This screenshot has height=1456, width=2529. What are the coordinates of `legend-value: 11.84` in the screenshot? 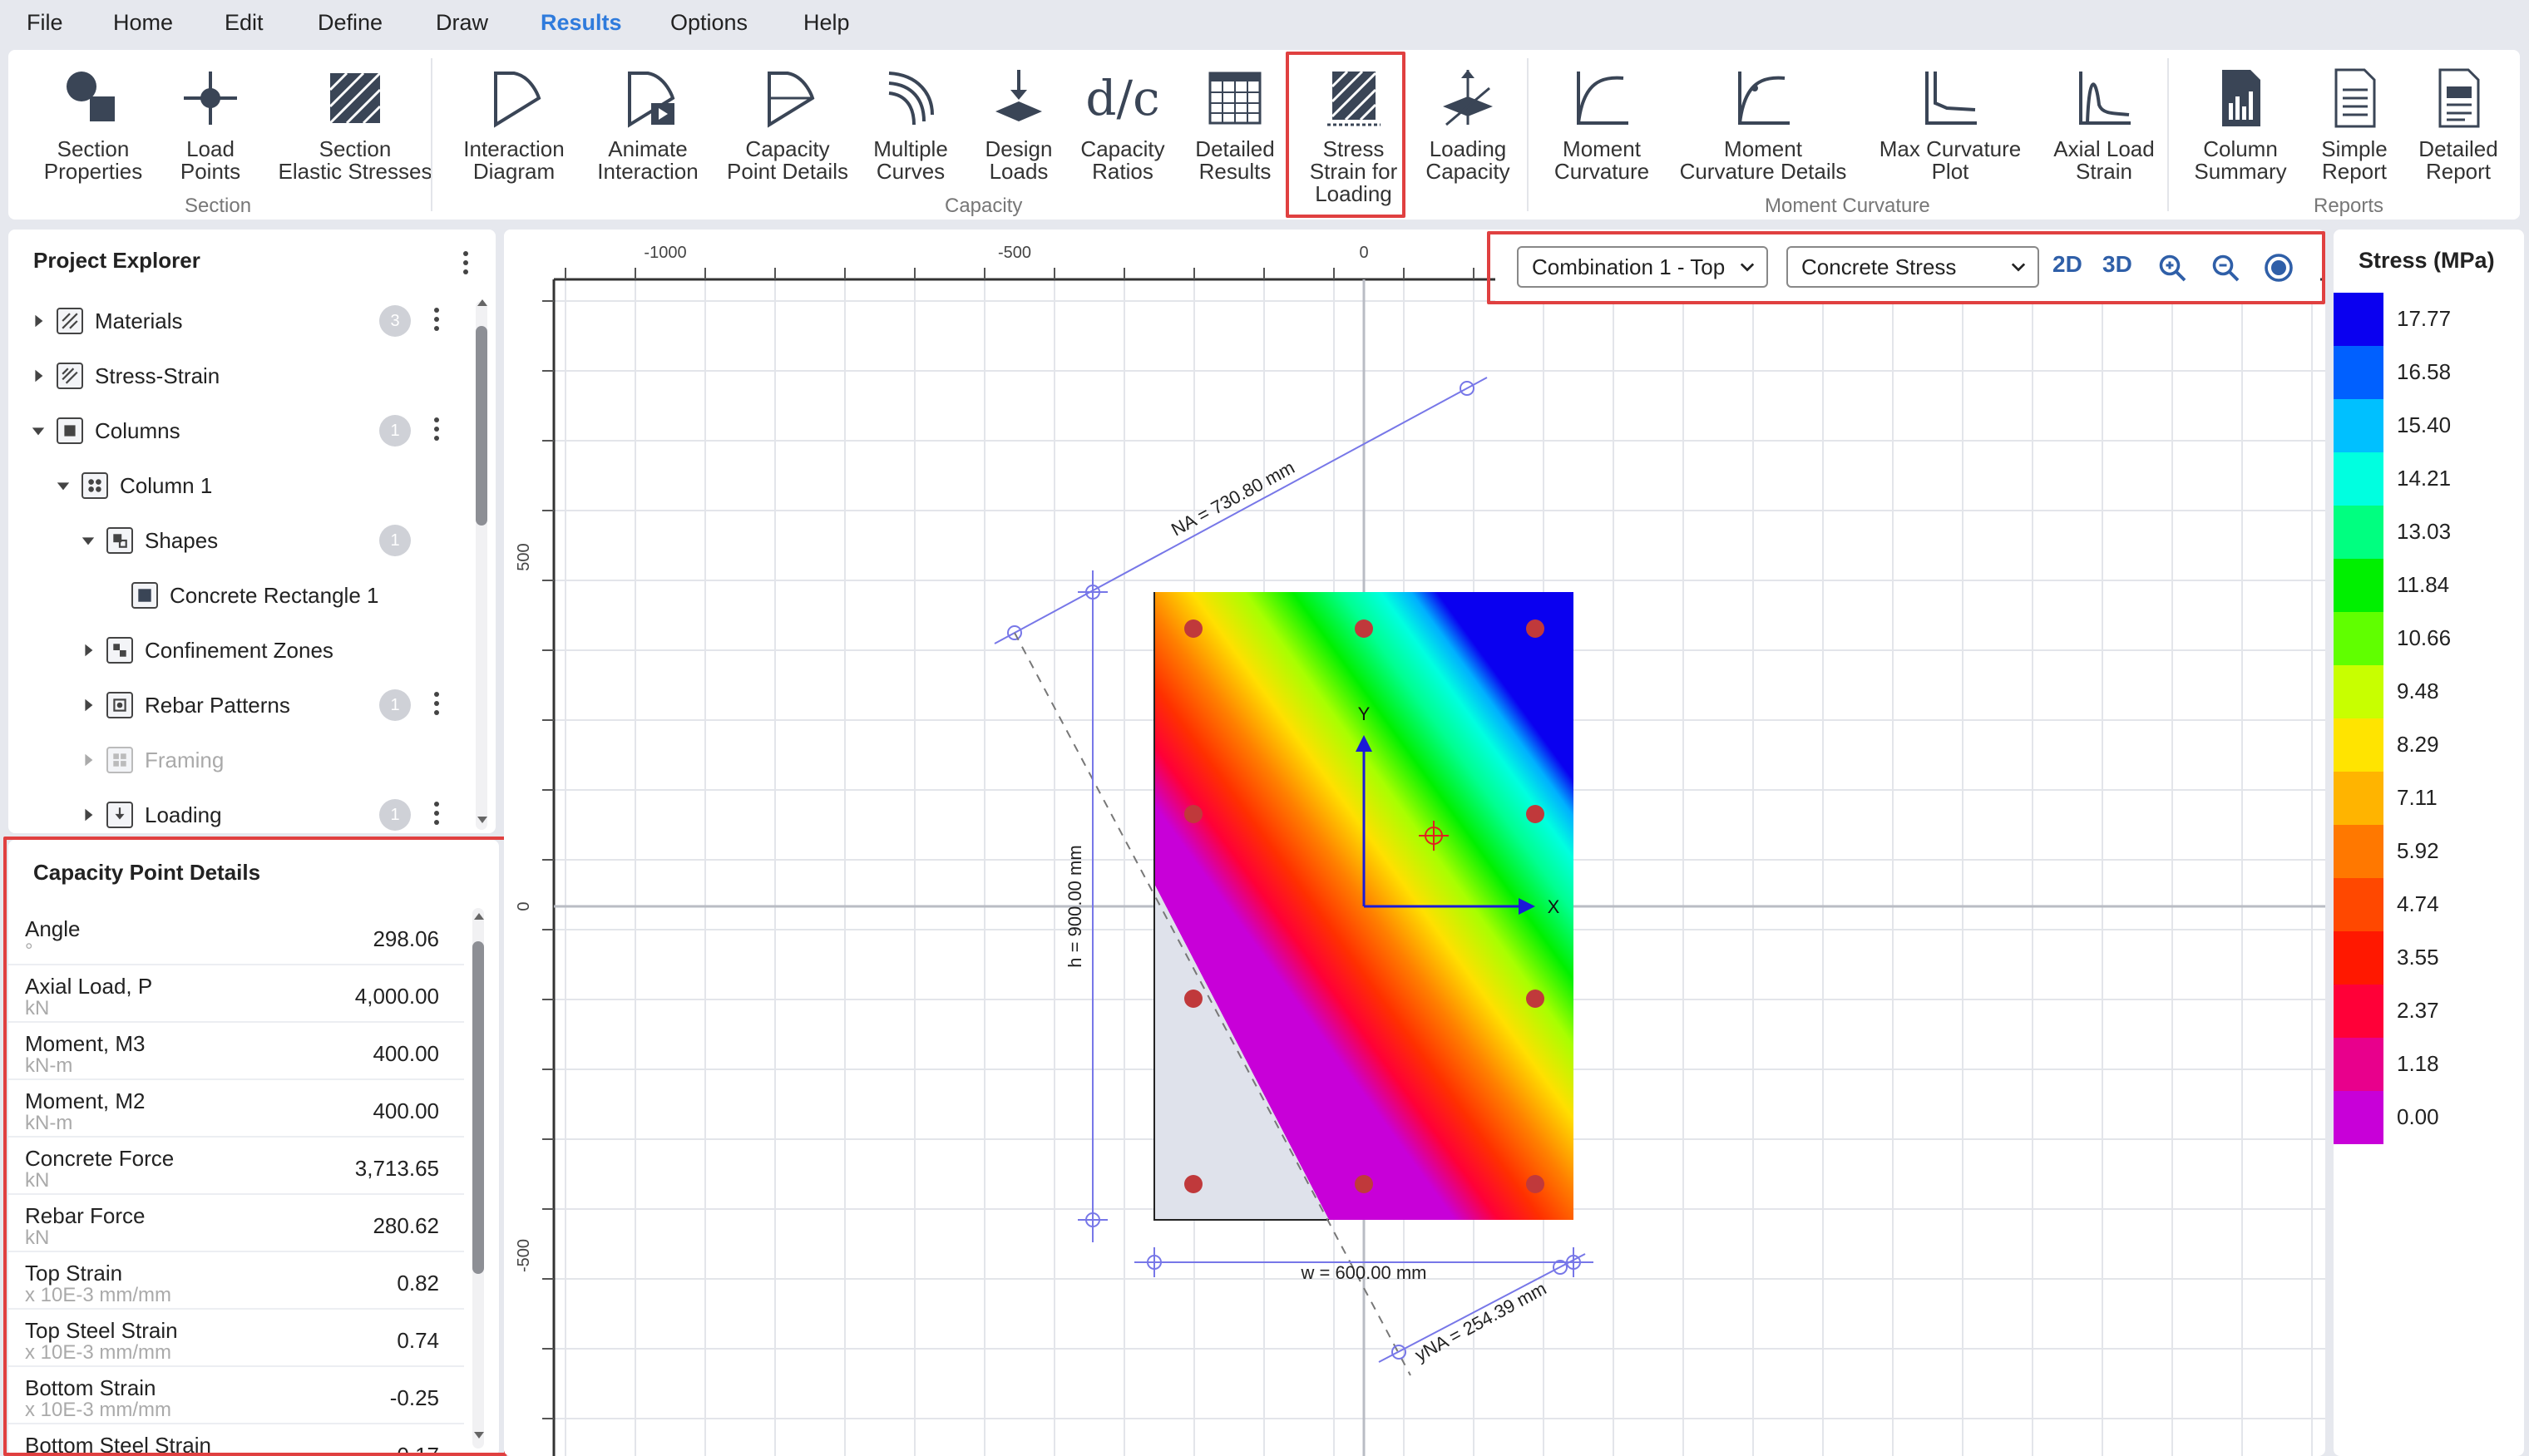 It's located at (2423, 584).